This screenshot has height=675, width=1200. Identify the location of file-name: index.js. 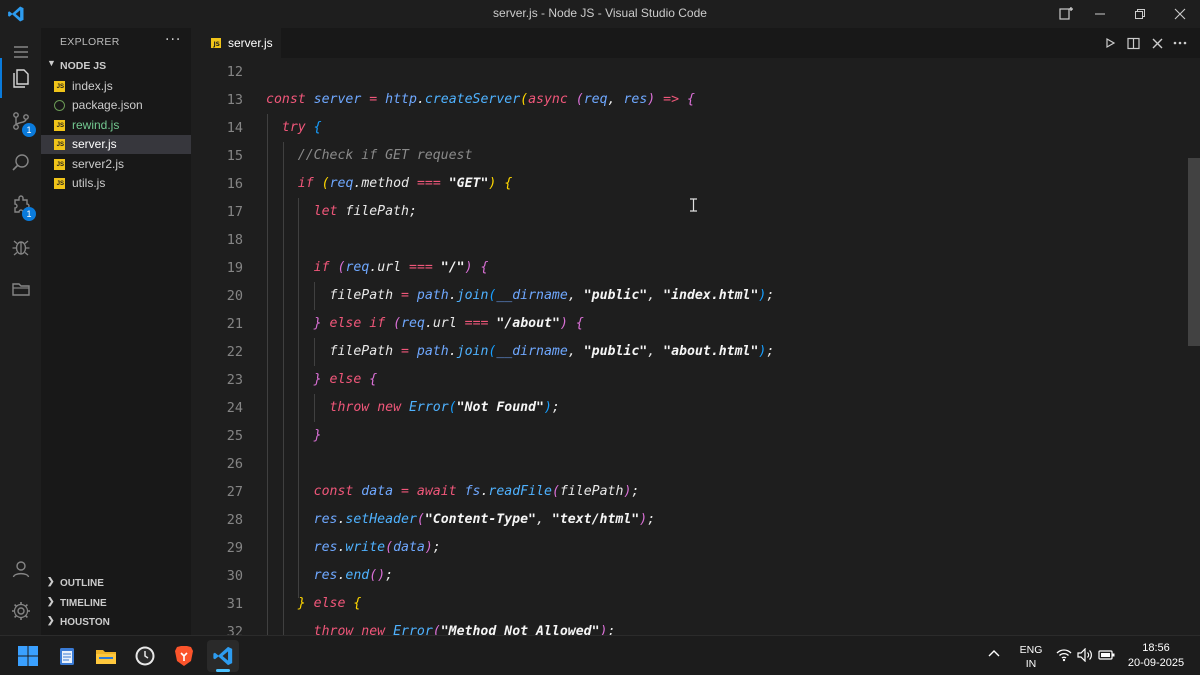
(92, 86).